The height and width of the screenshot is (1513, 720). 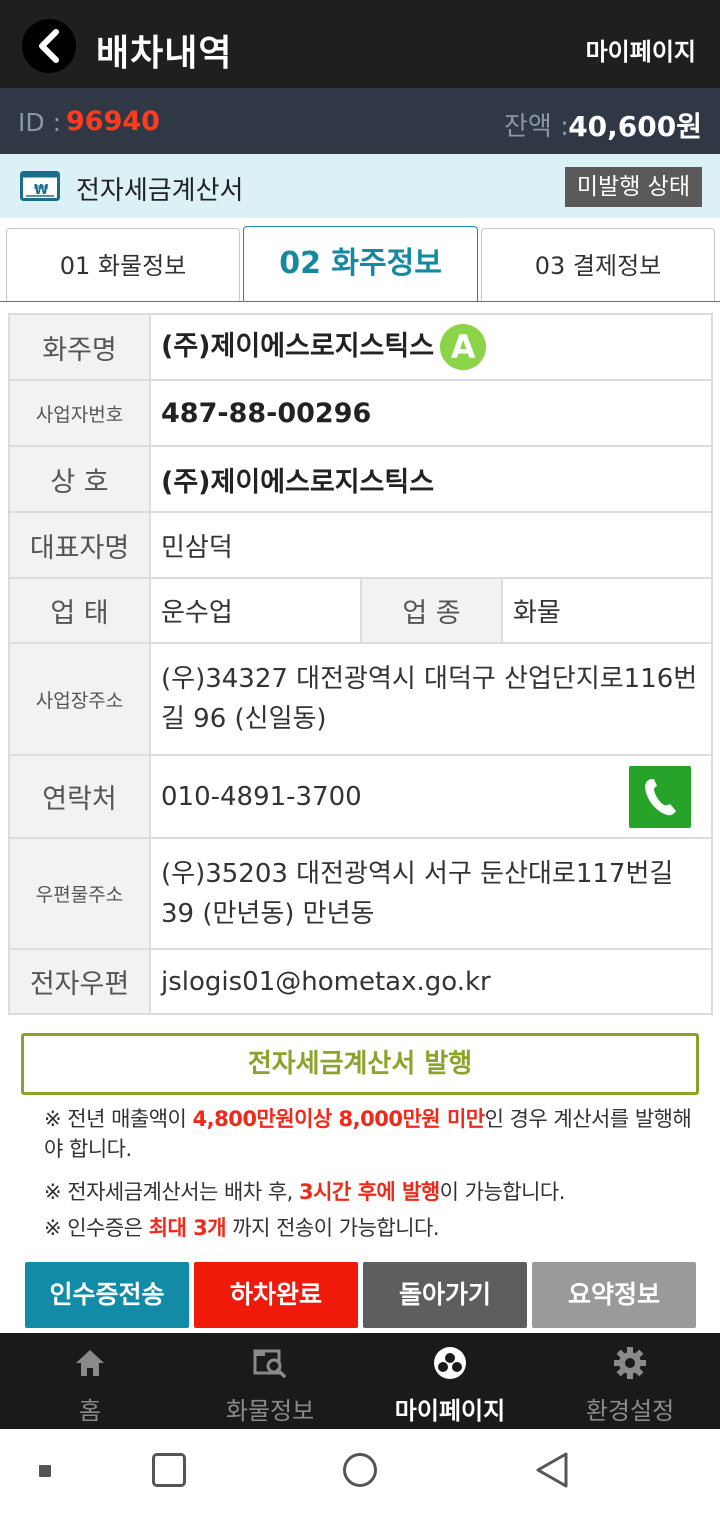 What do you see at coordinates (270, 1363) in the screenshot?
I see `cargo-search-icon` at bounding box center [270, 1363].